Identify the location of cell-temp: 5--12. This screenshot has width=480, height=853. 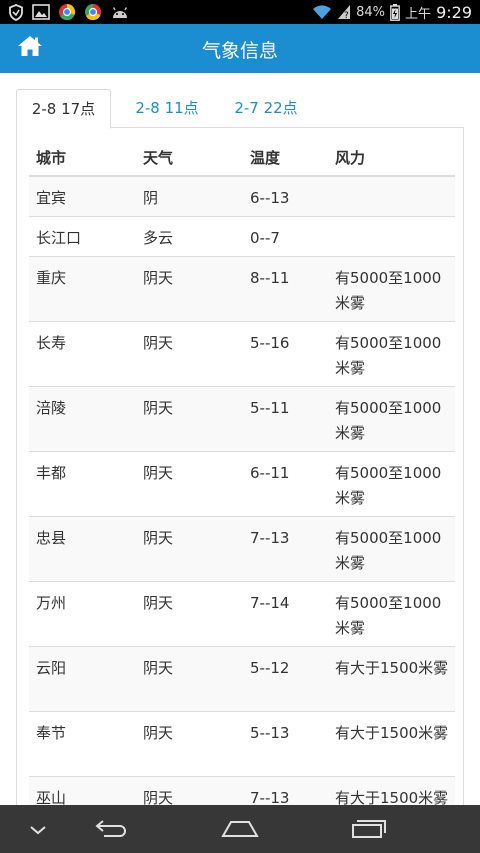
(270, 668).